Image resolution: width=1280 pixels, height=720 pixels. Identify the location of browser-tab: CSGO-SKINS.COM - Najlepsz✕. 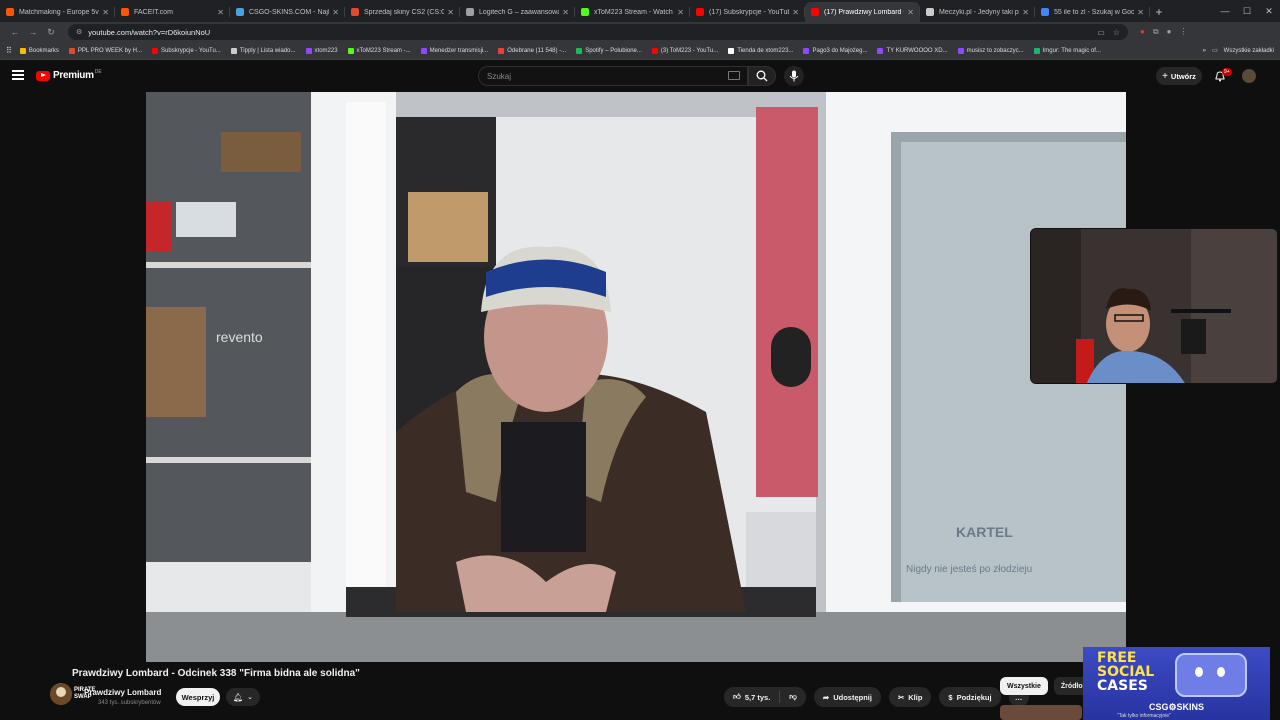
(287, 12).